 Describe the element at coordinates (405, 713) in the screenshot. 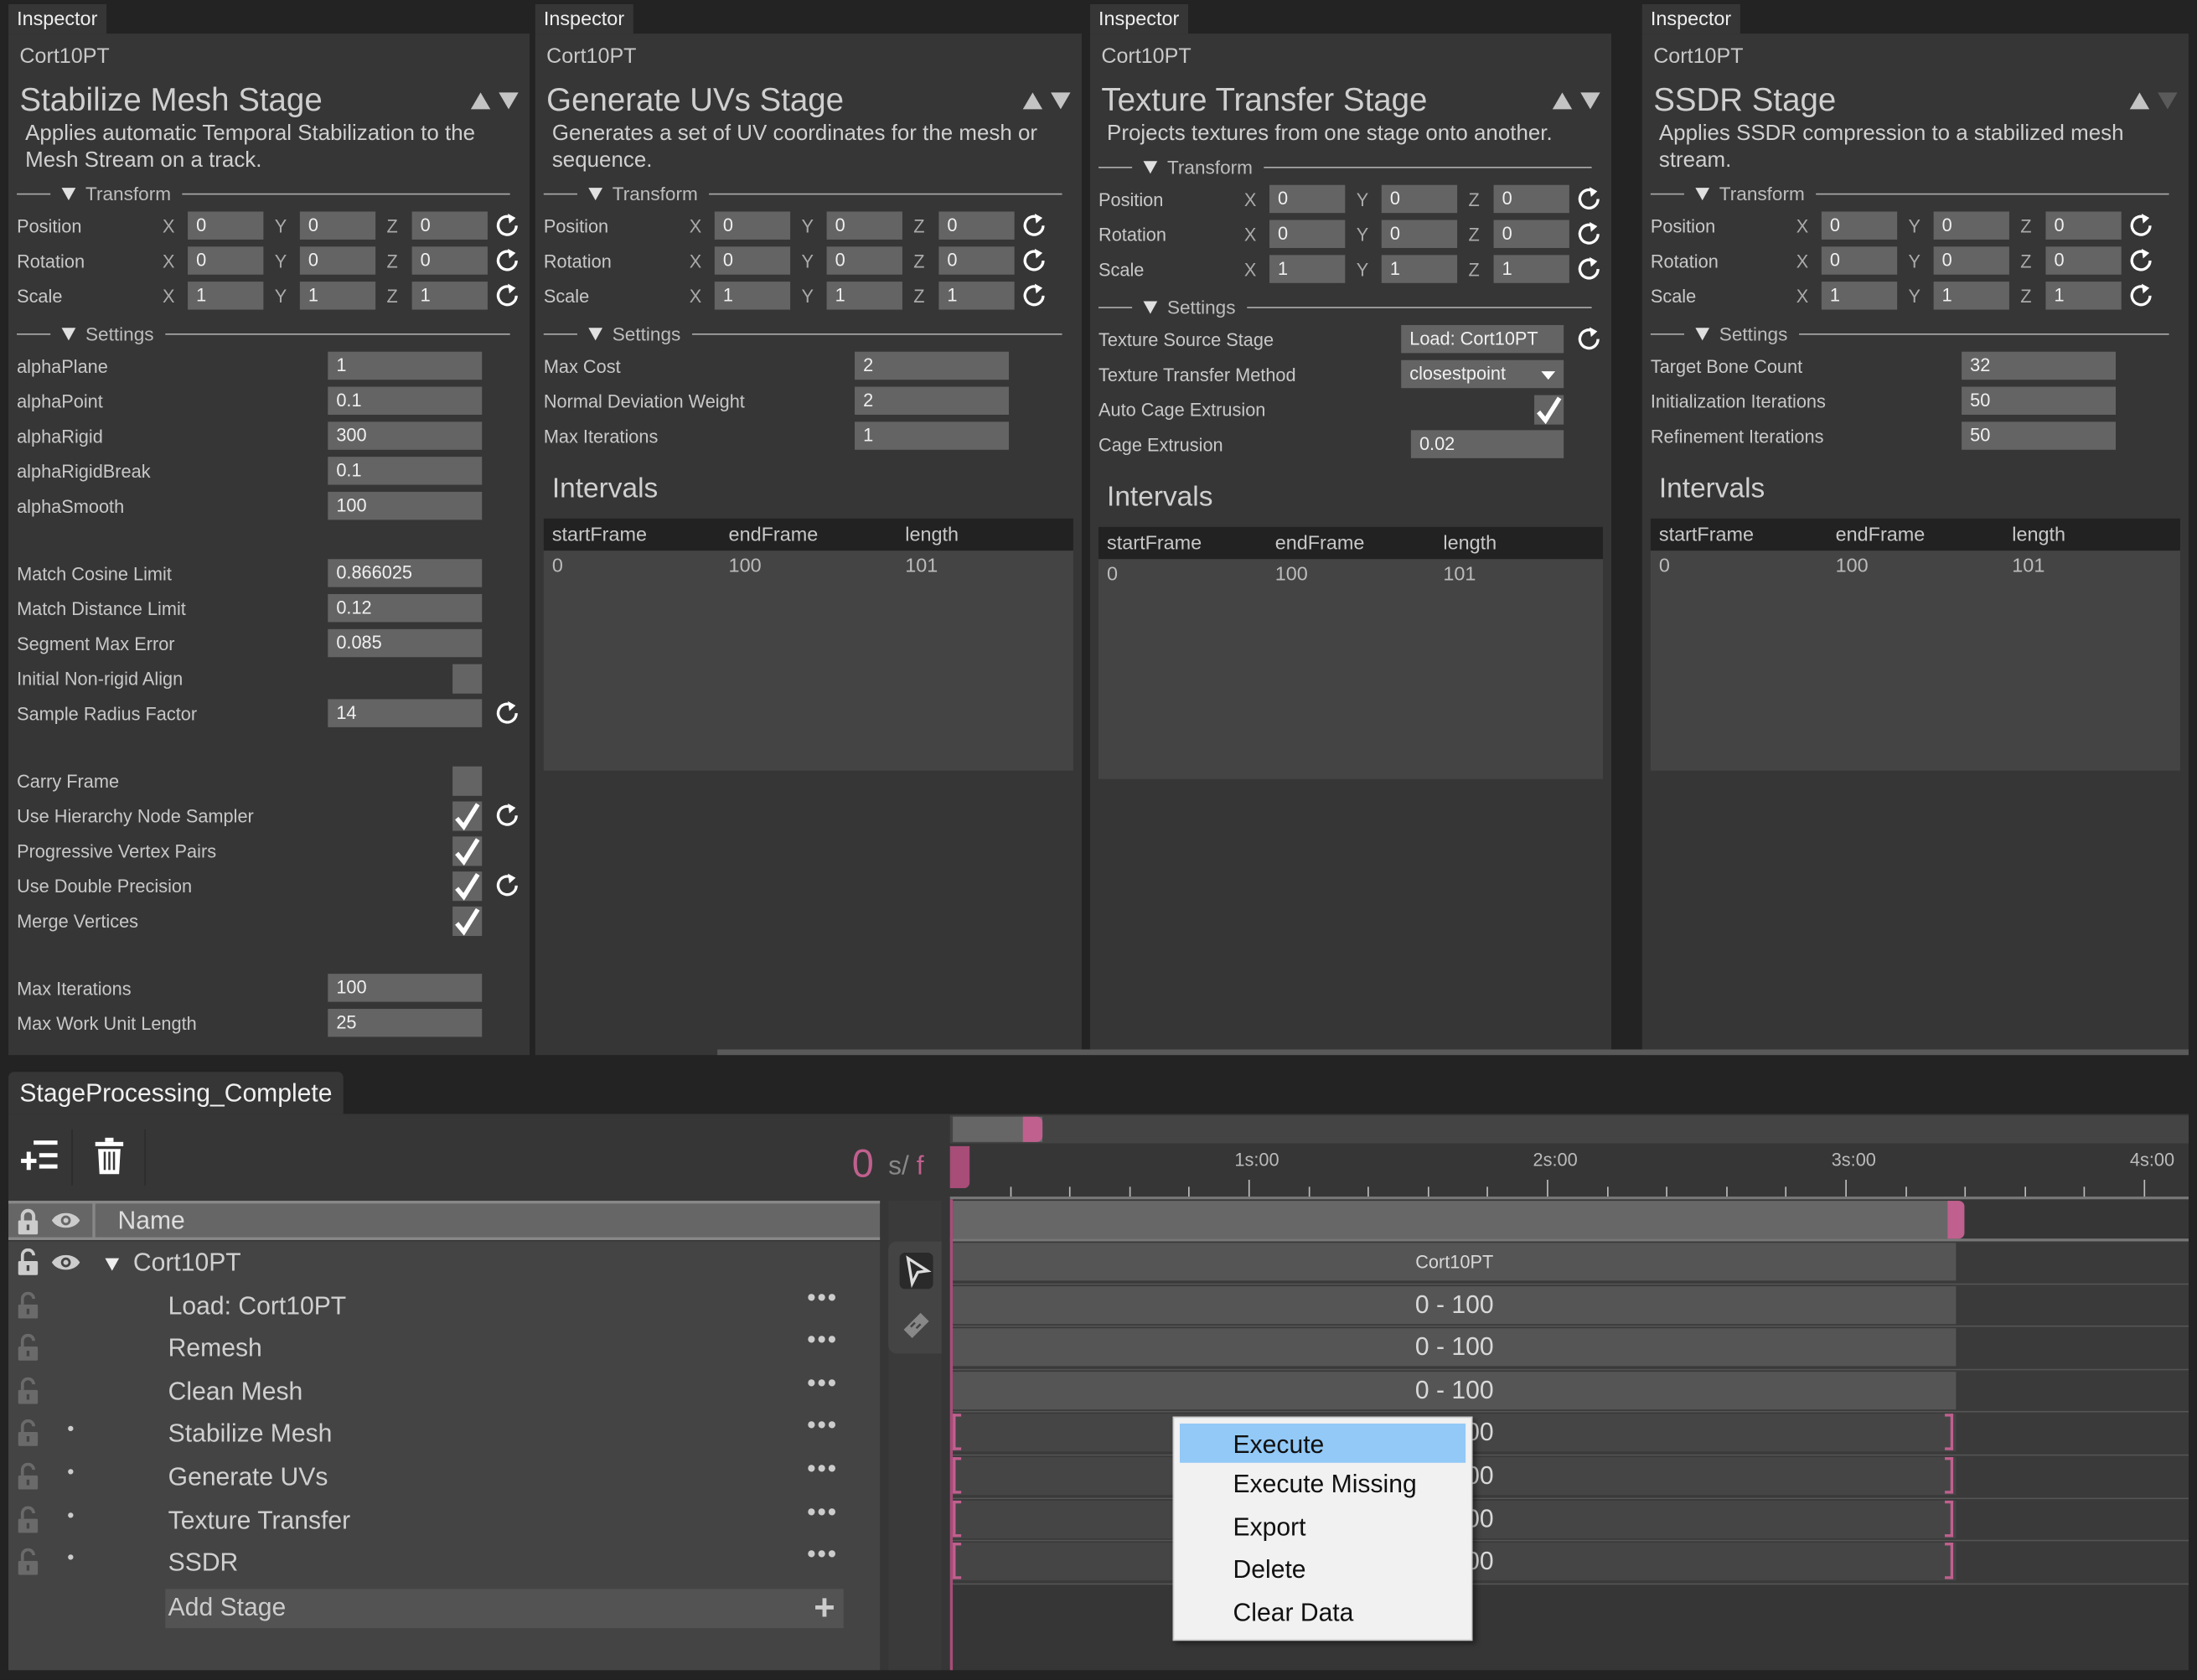

I see `setting-field: 14` at that location.